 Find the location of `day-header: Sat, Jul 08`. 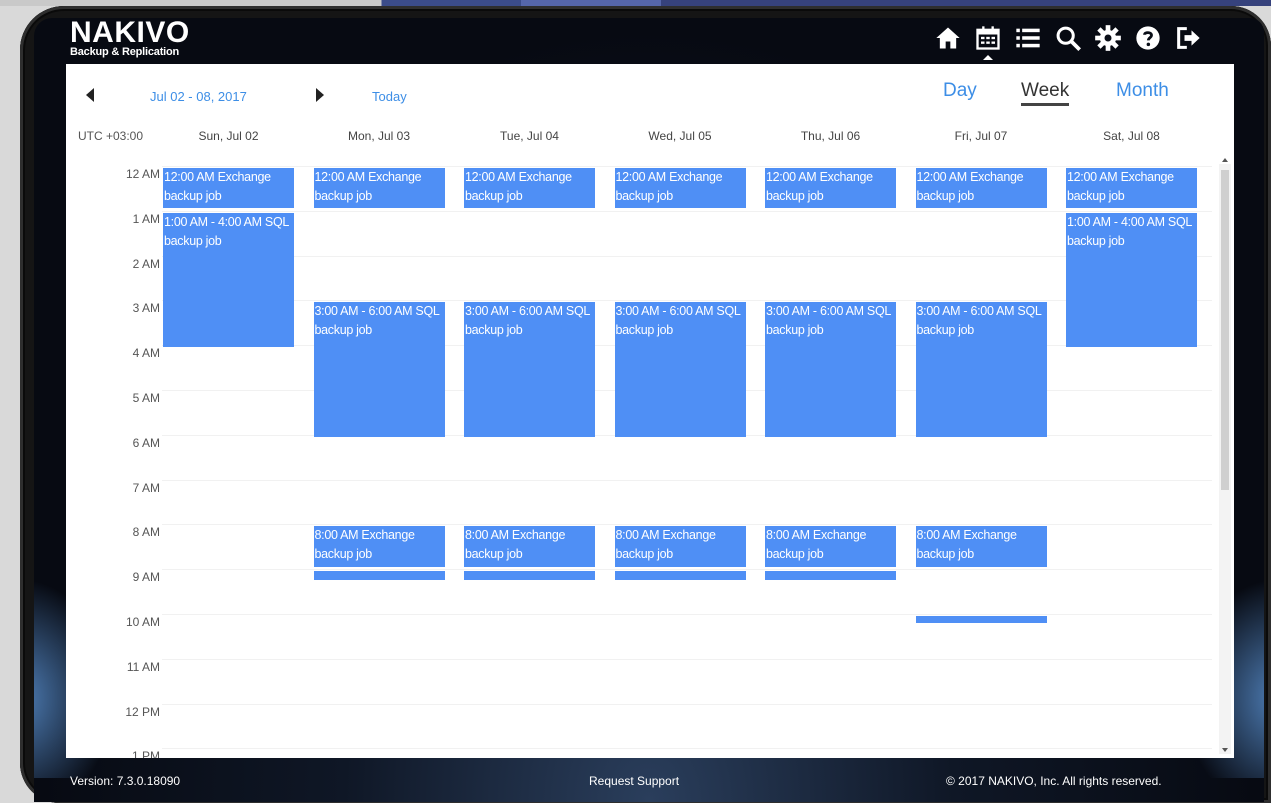

day-header: Sat, Jul 08 is located at coordinates (1131, 136).